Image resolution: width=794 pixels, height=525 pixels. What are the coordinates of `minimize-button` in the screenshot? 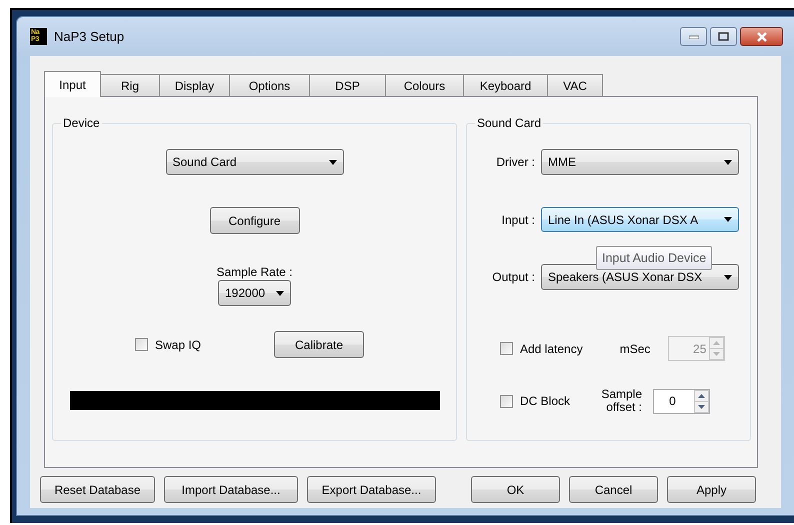 It's located at (693, 36).